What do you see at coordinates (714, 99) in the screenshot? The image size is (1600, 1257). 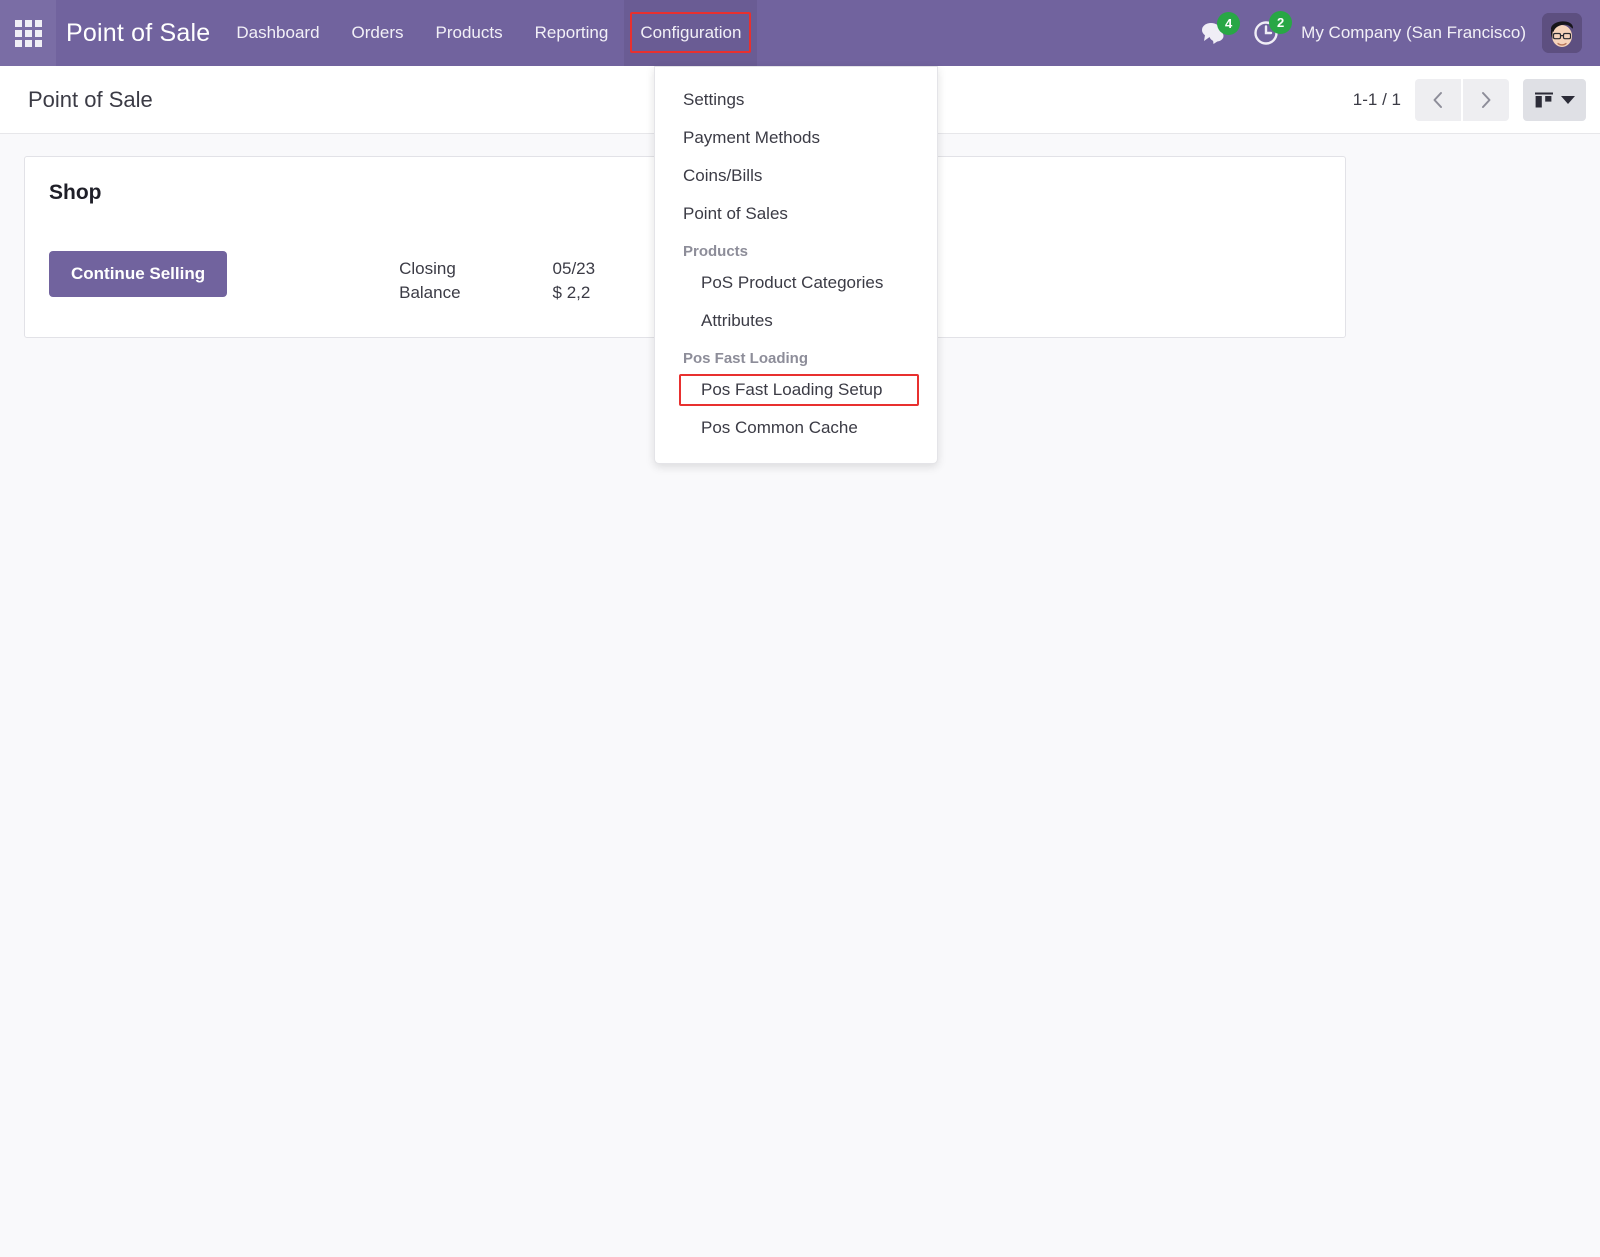 I see `dropdown-item-label: Settings` at bounding box center [714, 99].